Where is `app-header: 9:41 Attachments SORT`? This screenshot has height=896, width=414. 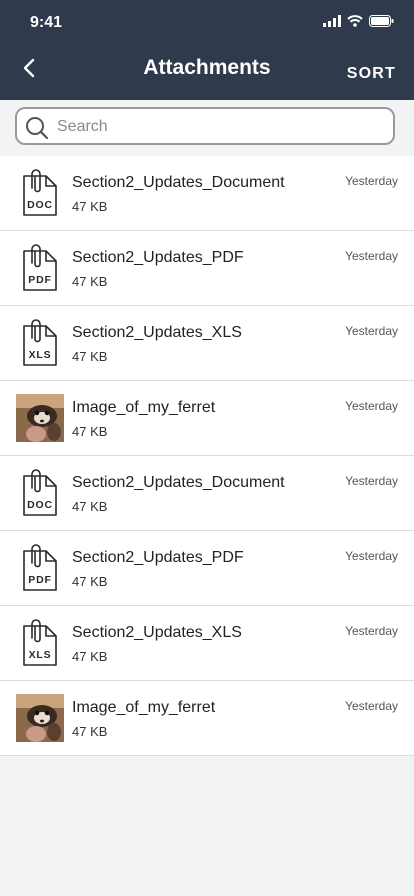
app-header: 9:41 Attachments SORT is located at coordinates (207, 50).